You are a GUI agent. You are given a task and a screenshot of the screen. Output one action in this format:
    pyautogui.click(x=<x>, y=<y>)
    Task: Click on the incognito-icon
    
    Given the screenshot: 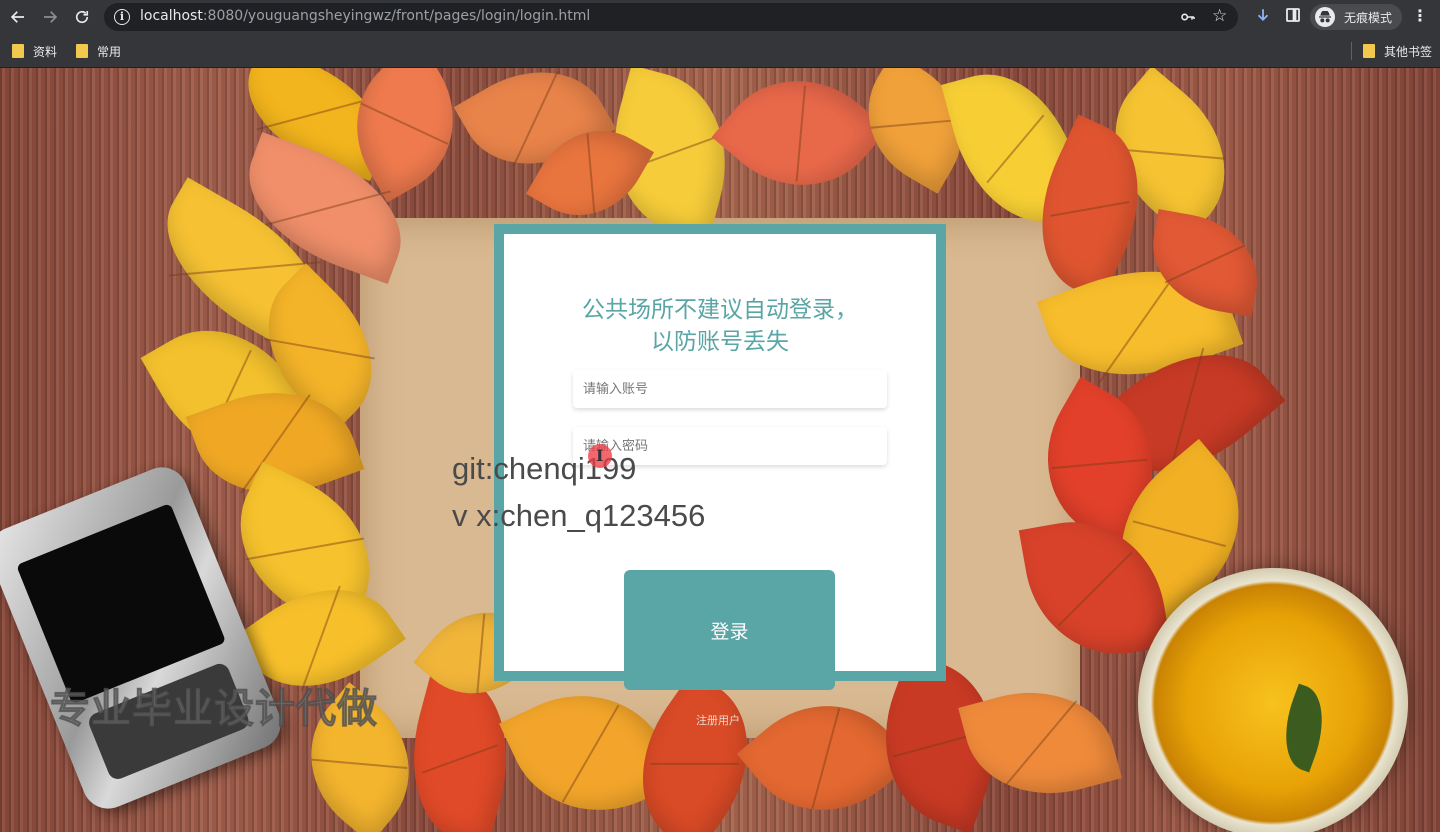 What is the action you would take?
    pyautogui.click(x=1325, y=17)
    